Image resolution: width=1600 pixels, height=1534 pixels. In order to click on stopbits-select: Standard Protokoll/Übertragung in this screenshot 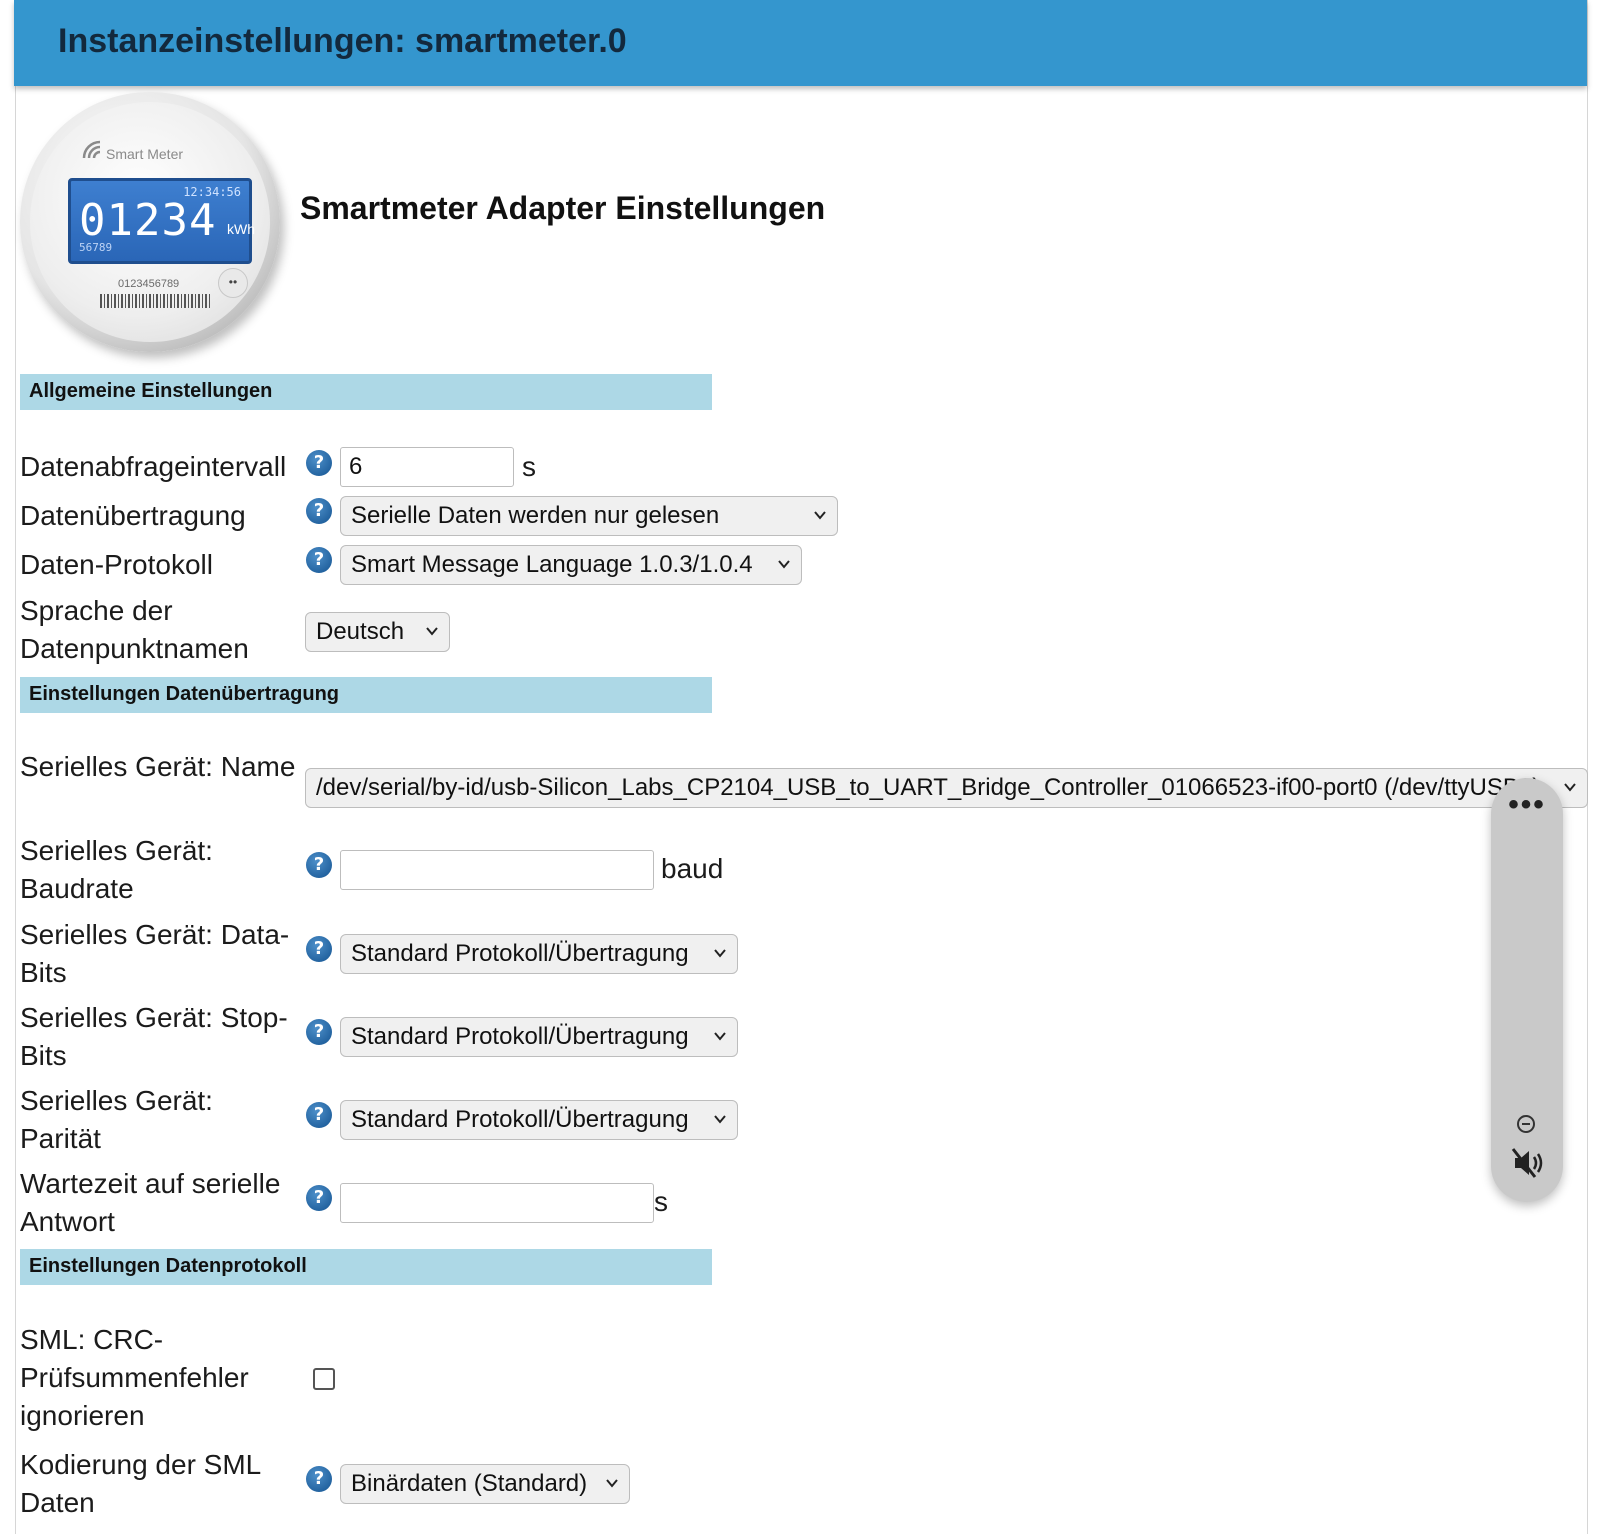, I will do `click(539, 1037)`.